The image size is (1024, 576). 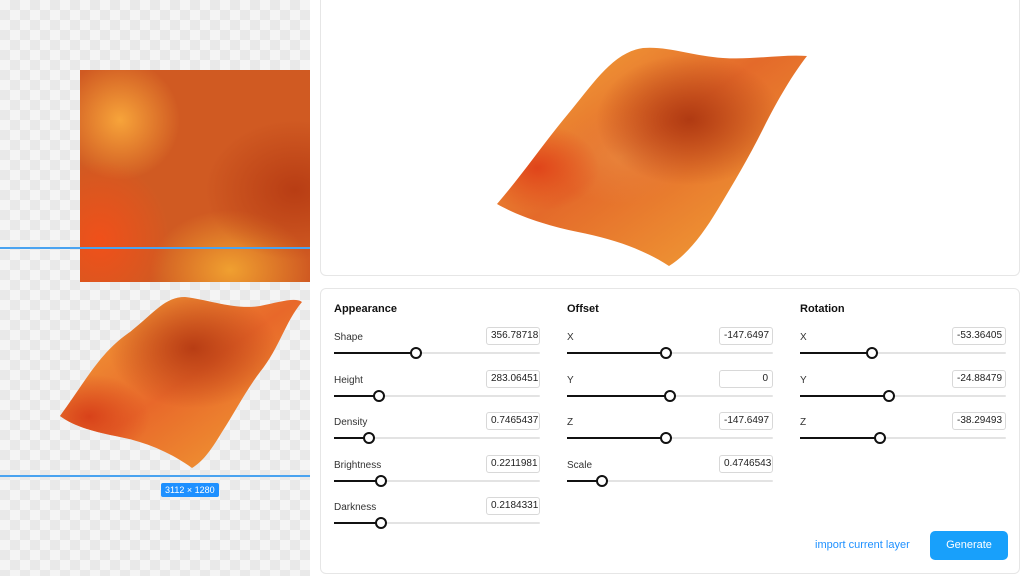 I want to click on control-appearance-density: Density 0.7465437, so click(x=437, y=430).